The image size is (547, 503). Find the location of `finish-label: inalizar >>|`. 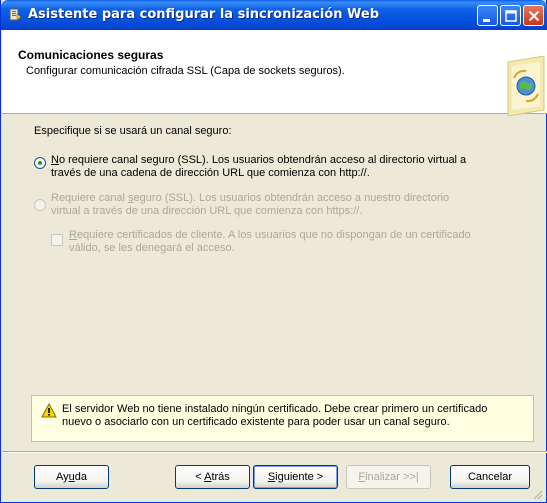

finish-label: inalizar >>| is located at coordinates (392, 477).